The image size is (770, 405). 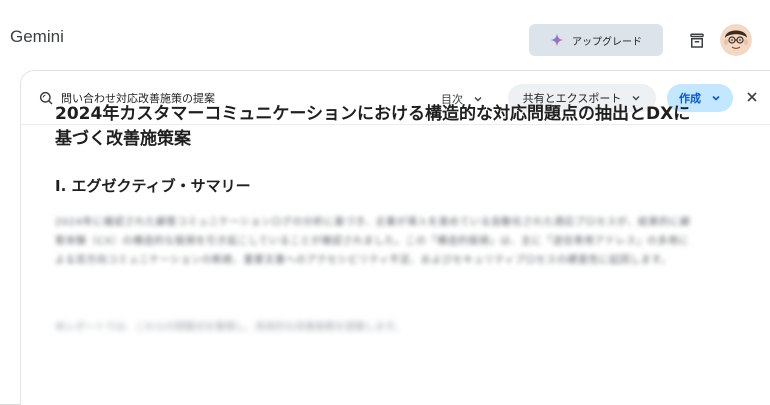 What do you see at coordinates (229, 327) in the screenshot?
I see `blurred-paragraph-tail: 本レポートでは、これらの問題点を整理し、具体的な改善施策を提案します。` at bounding box center [229, 327].